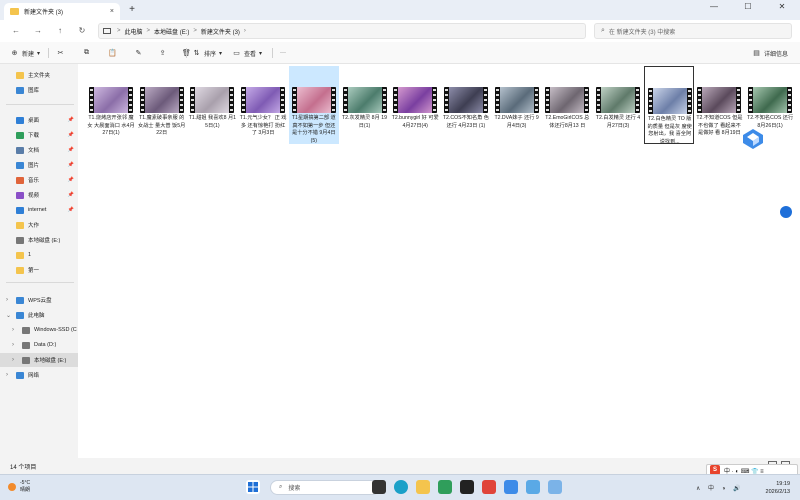  What do you see at coordinates (171, 31) in the screenshot?
I see `breadcrumb-drive-e: 本地磁盘 (E:)` at bounding box center [171, 31].